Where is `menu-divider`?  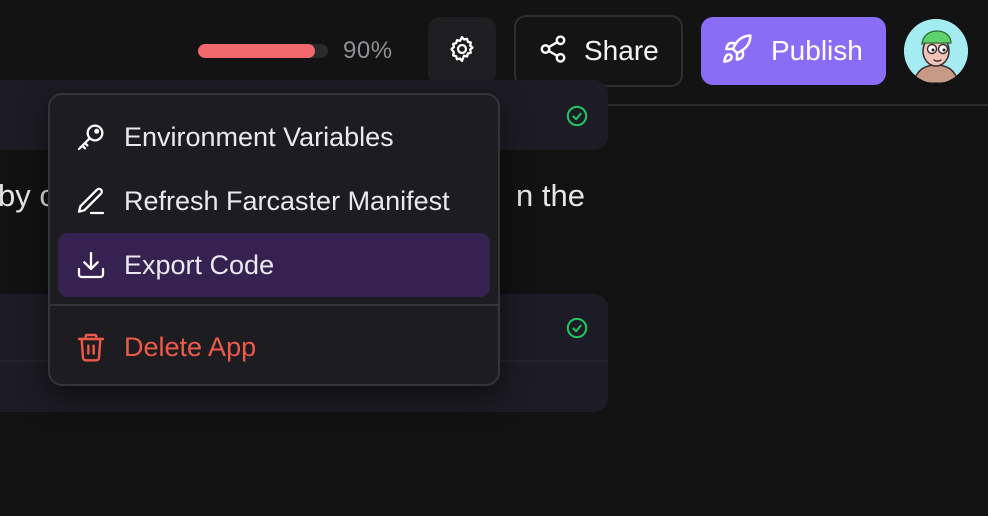
menu-divider is located at coordinates (274, 305).